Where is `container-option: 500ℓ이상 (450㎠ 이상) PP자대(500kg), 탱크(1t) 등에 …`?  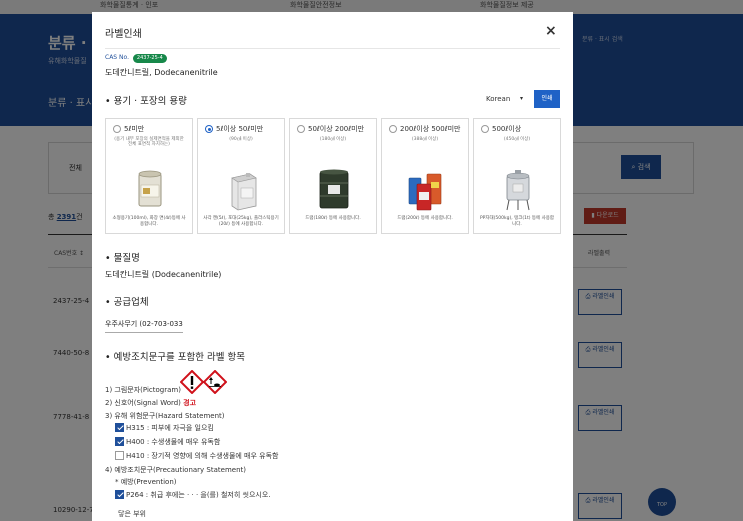 container-option: 500ℓ이상 (450㎠ 이상) PP자대(500kg), 탱크(1t) 등에 … is located at coordinates (517, 176).